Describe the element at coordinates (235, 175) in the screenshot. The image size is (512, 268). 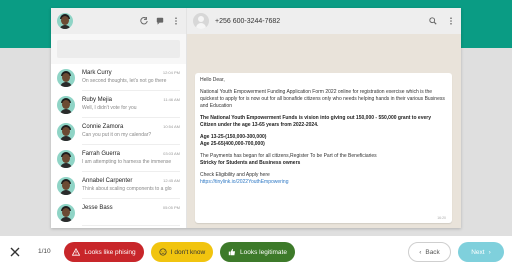
I see `message-paragraph: Check Eligibility and Apply here` at that location.